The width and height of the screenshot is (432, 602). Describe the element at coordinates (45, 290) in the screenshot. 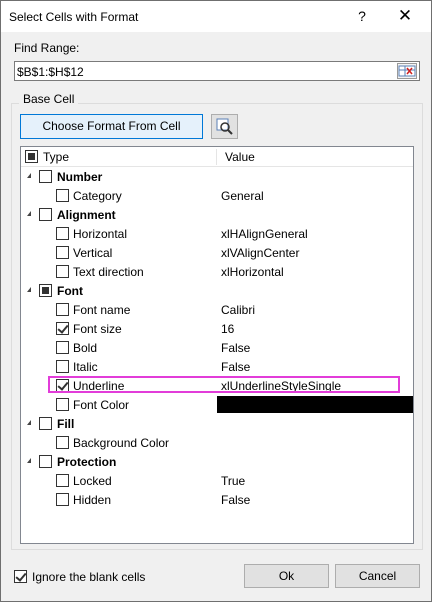

I see `checkbox-font` at that location.